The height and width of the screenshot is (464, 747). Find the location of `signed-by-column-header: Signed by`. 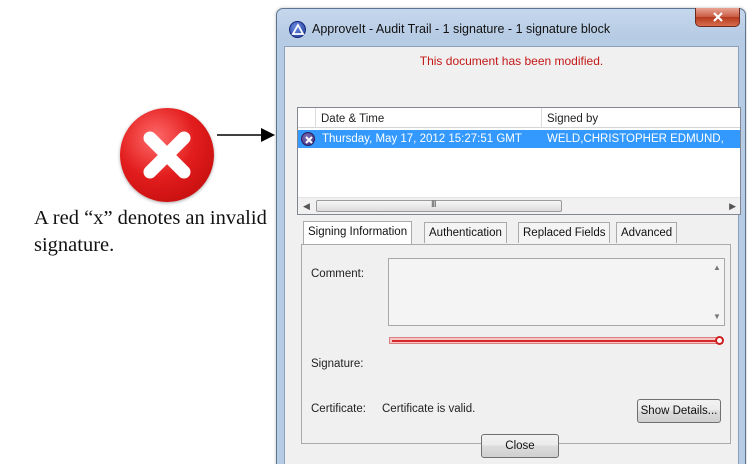

signed-by-column-header: Signed by is located at coordinates (642, 118).